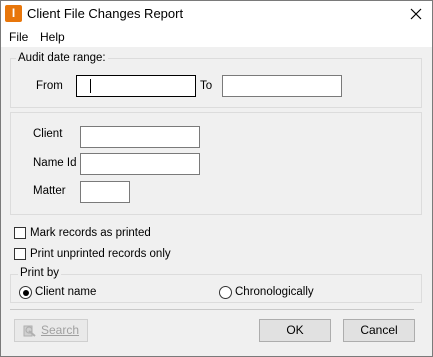 The image size is (433, 357). Describe the element at coordinates (379, 330) in the screenshot. I see `cancel-button: Cancel` at that location.